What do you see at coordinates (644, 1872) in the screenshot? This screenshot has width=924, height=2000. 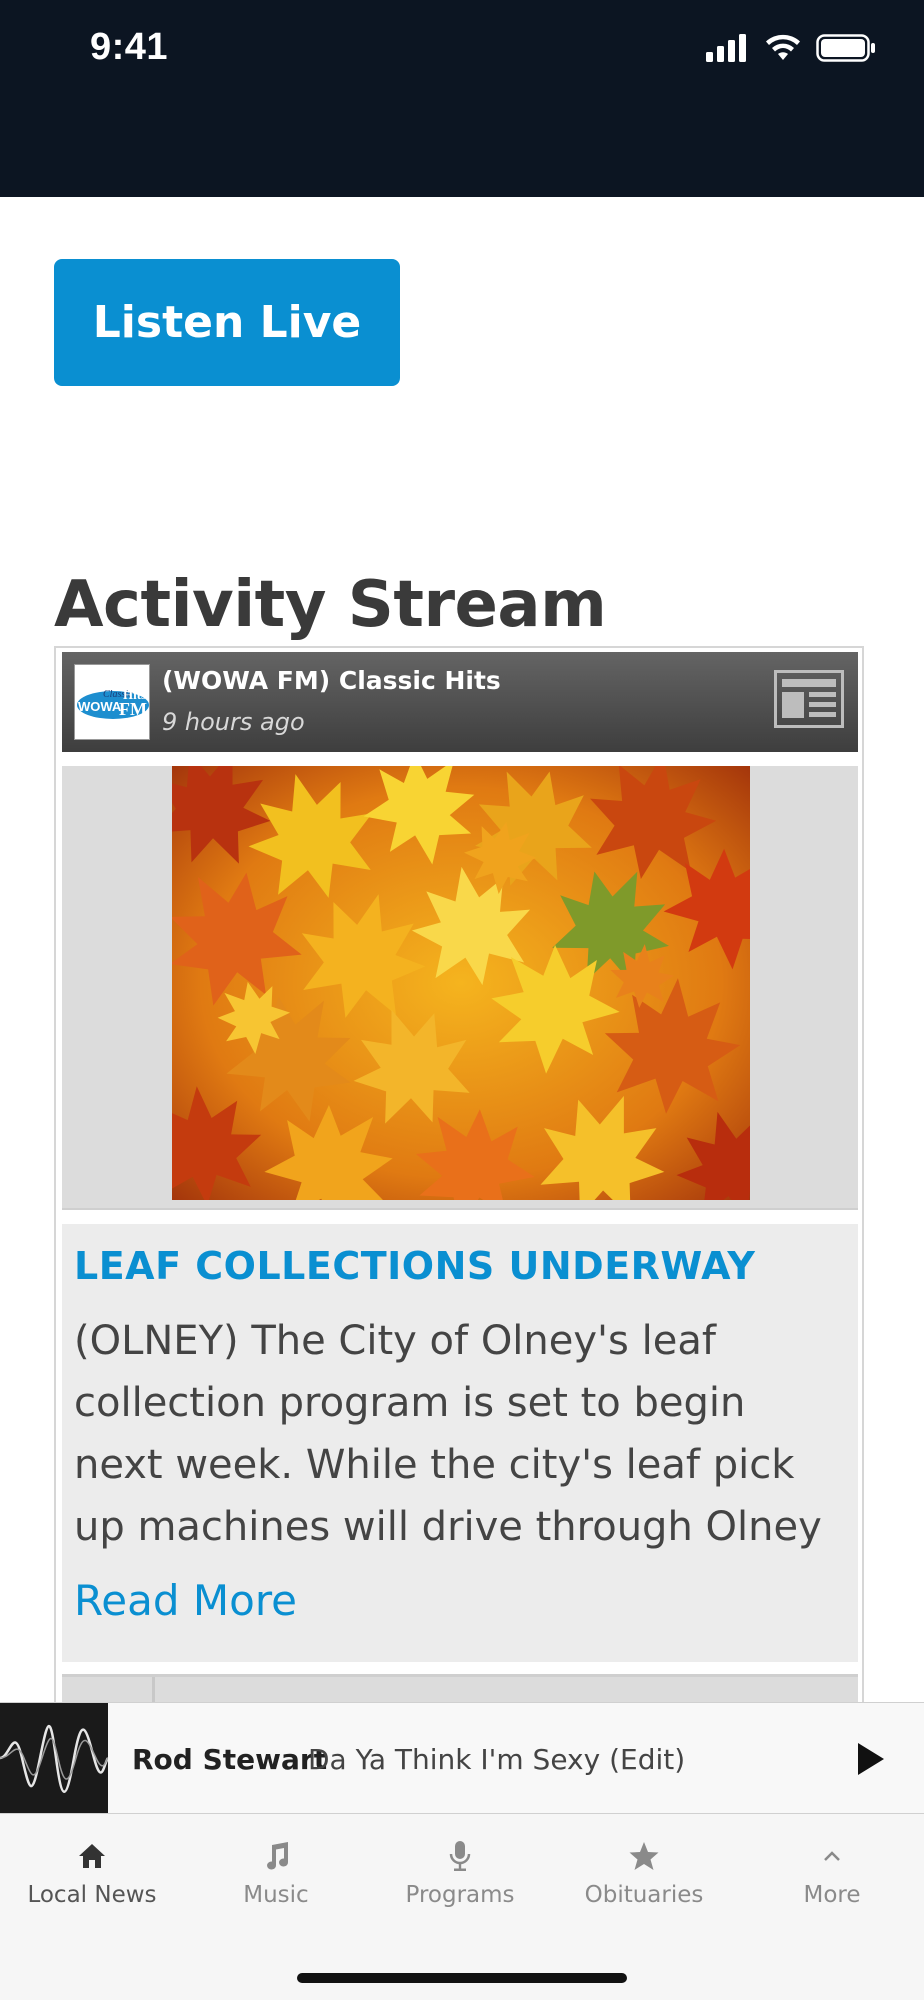 I see `tab-obituaries: Obituaries` at bounding box center [644, 1872].